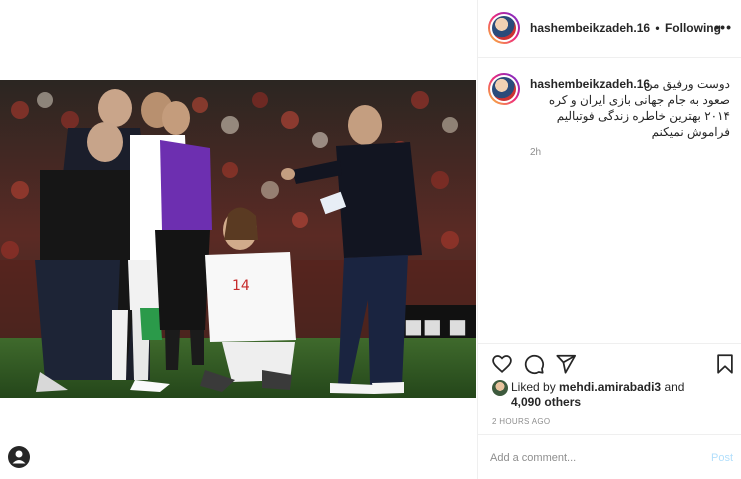 This screenshot has width=741, height=479. Describe the element at coordinates (533, 387) in the screenshot. I see `liked-by-prefix: Liked by` at that location.